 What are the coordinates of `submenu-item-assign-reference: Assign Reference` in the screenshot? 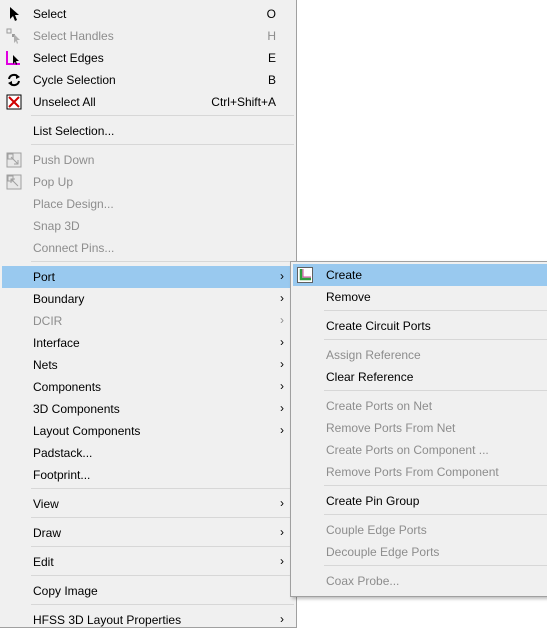 It's located at (420, 355).